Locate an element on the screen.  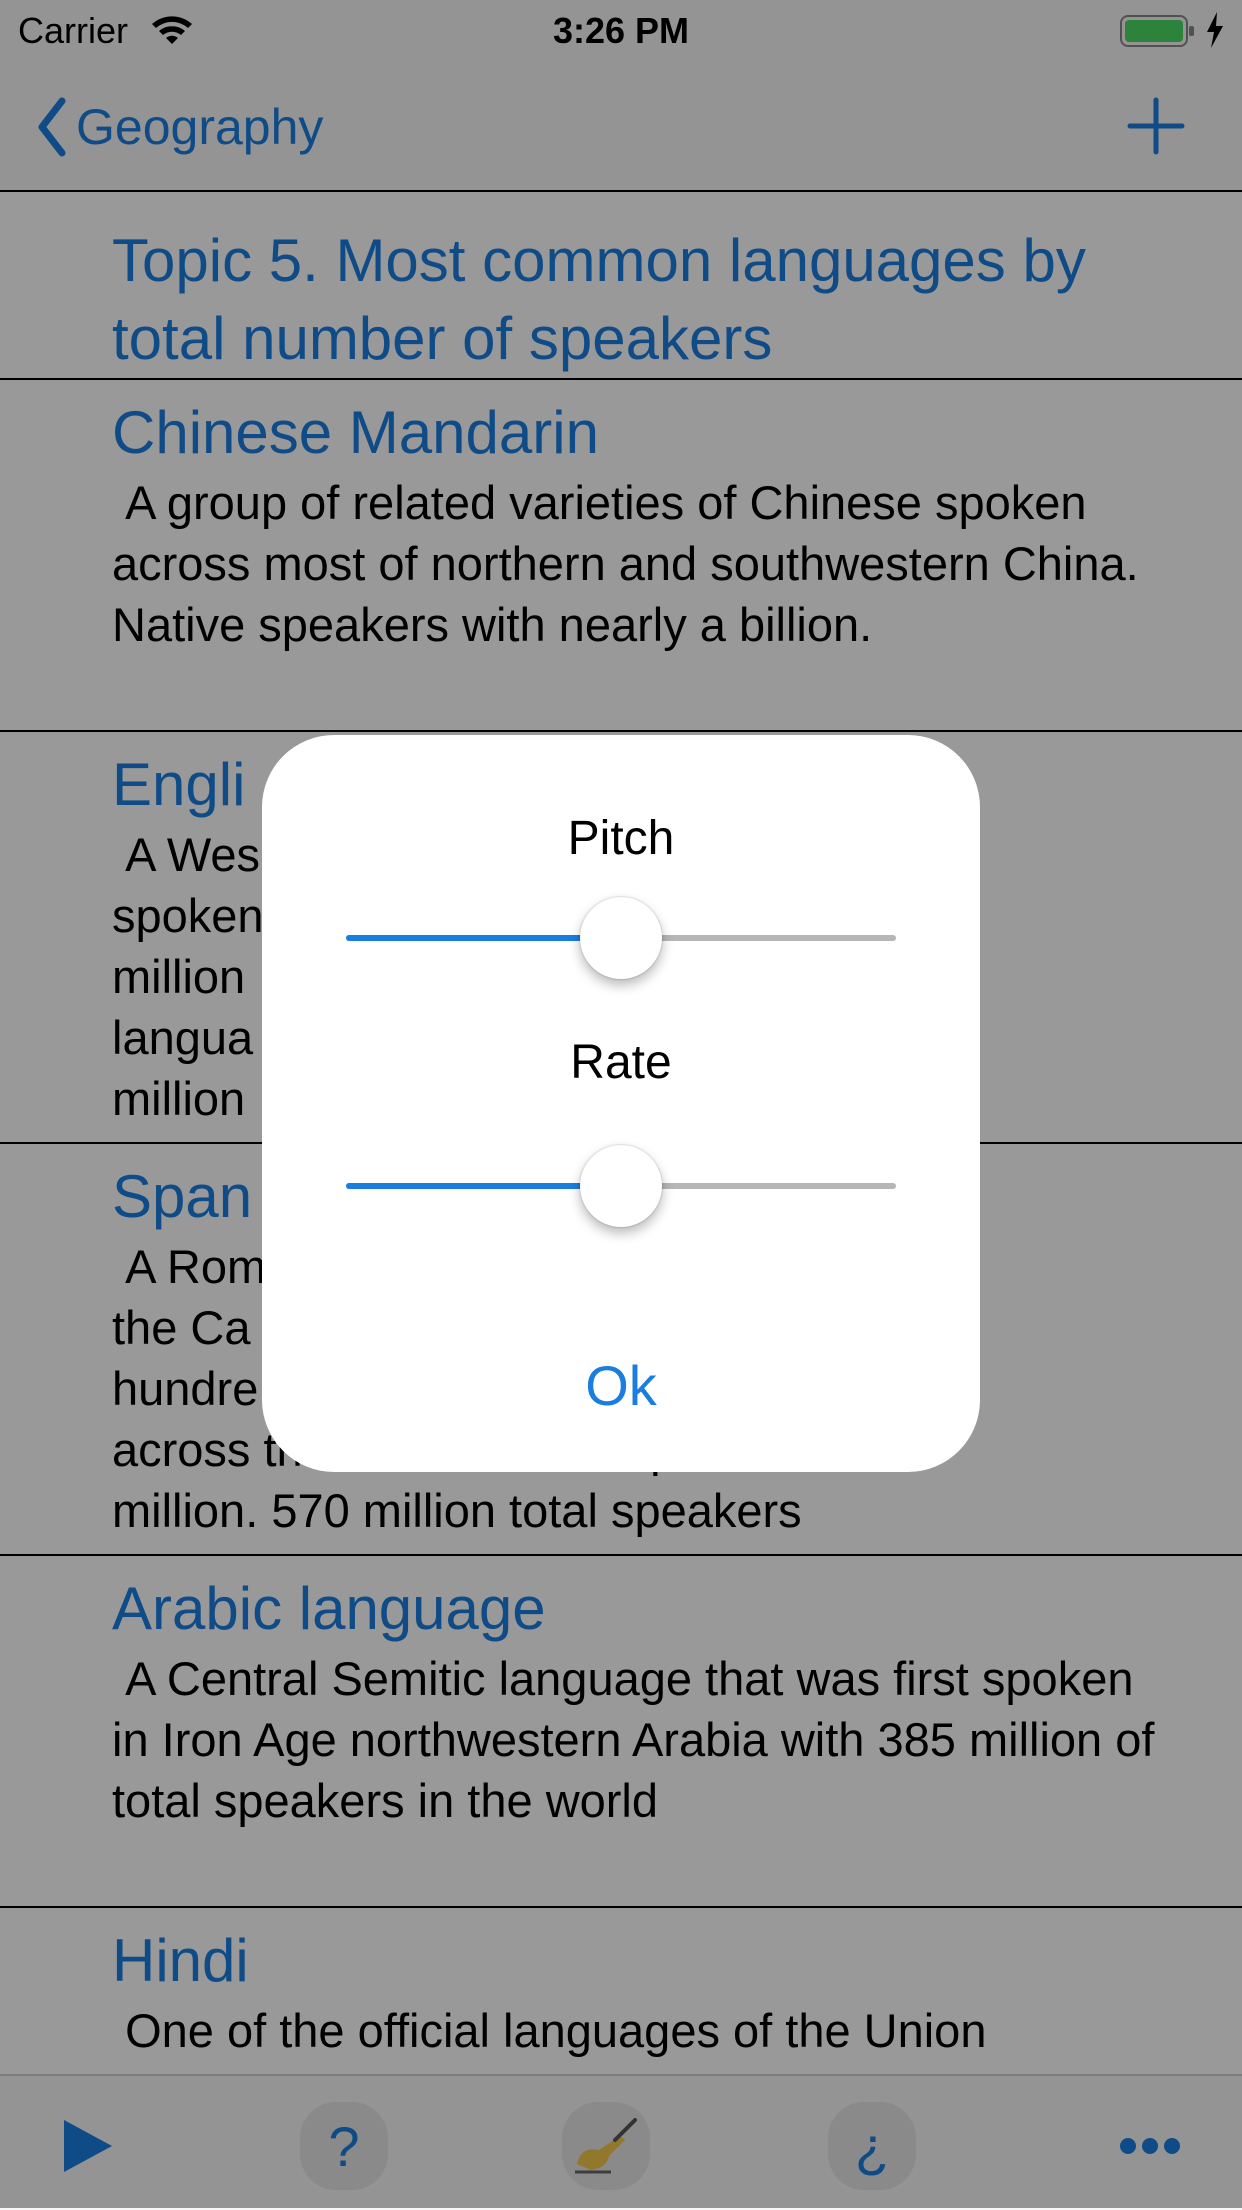
rate-label: Rate is located at coordinates (621, 1062).